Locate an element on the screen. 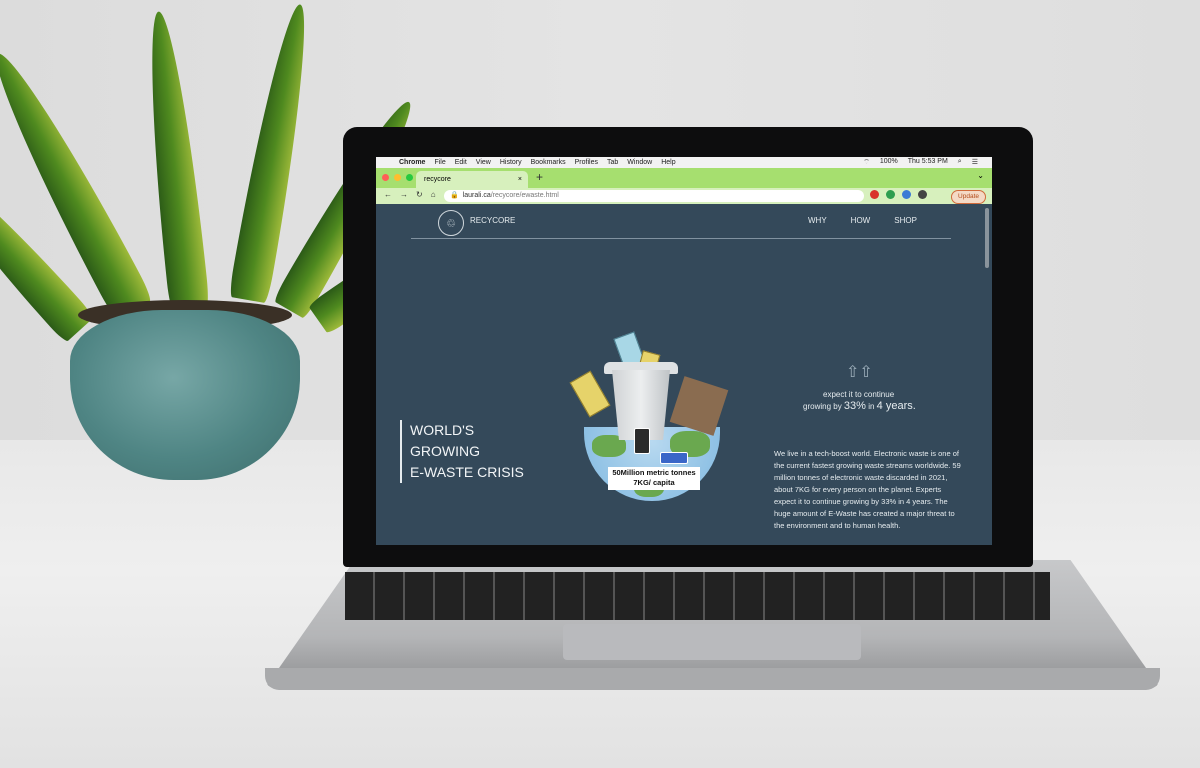 The image size is (1200, 768). header-divider is located at coordinates (681, 238).